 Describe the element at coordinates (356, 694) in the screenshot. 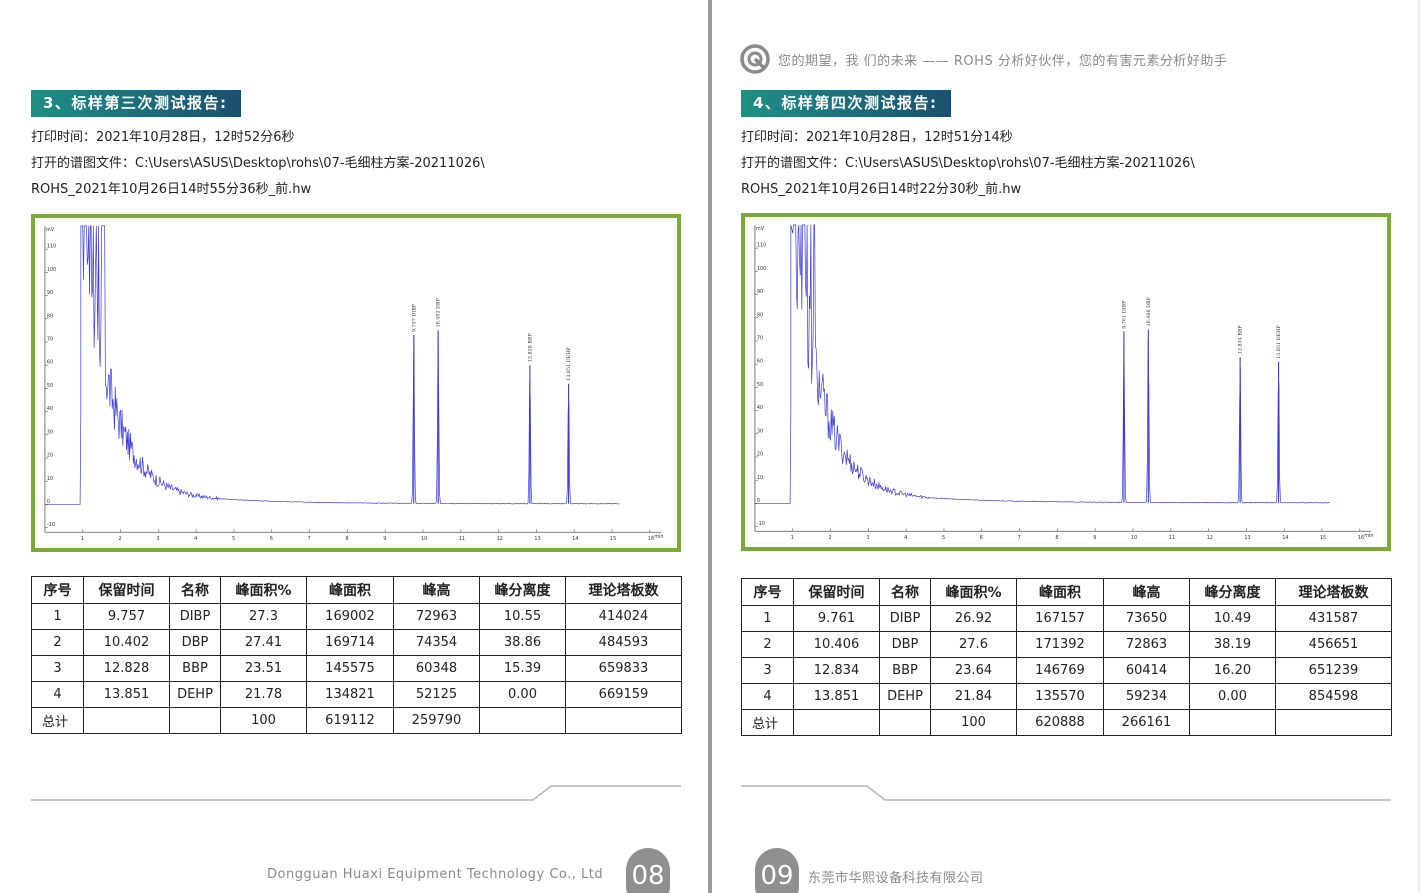

I see `table-row: 4 13.851 DEHP 21.78 134821 52125 0.00 669159` at that location.